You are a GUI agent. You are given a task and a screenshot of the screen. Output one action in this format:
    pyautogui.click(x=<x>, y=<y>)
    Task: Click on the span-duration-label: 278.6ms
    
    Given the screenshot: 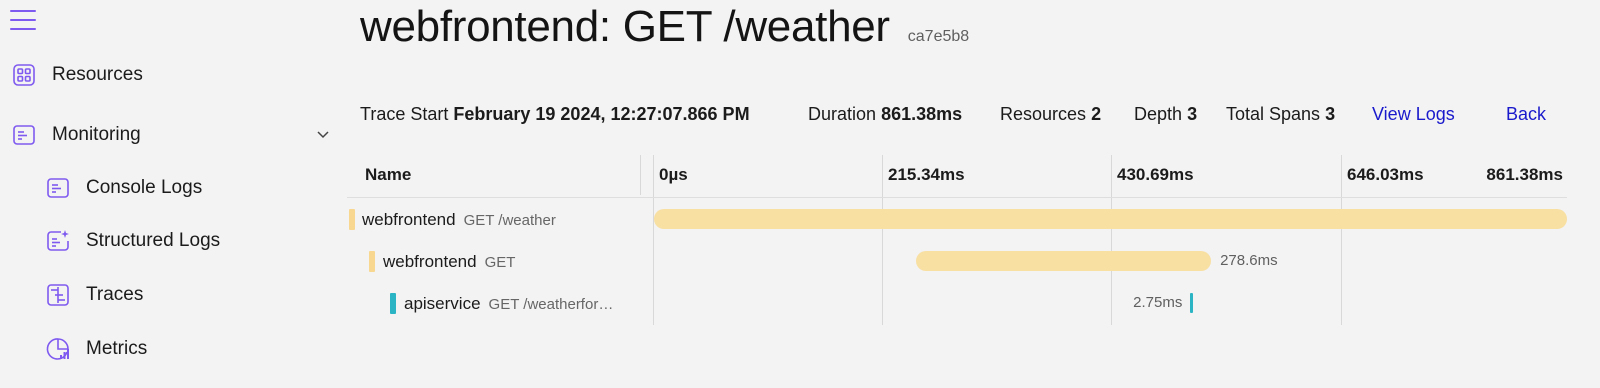 What is the action you would take?
    pyautogui.click(x=1249, y=260)
    